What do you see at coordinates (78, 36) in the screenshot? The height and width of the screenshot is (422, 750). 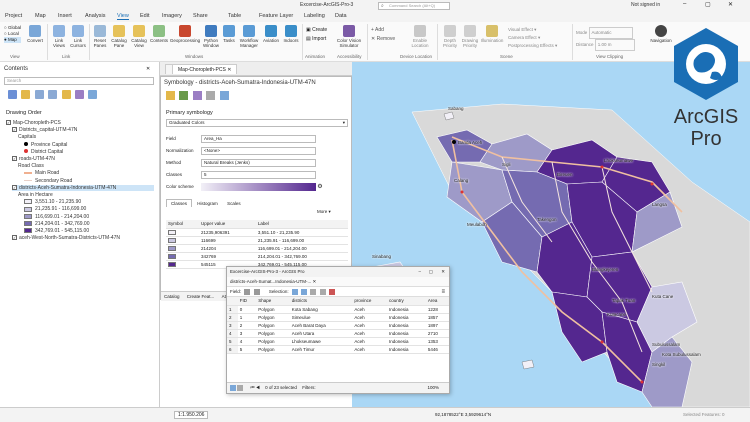 I see `link-cursors-button: Link Cursors` at bounding box center [78, 36].